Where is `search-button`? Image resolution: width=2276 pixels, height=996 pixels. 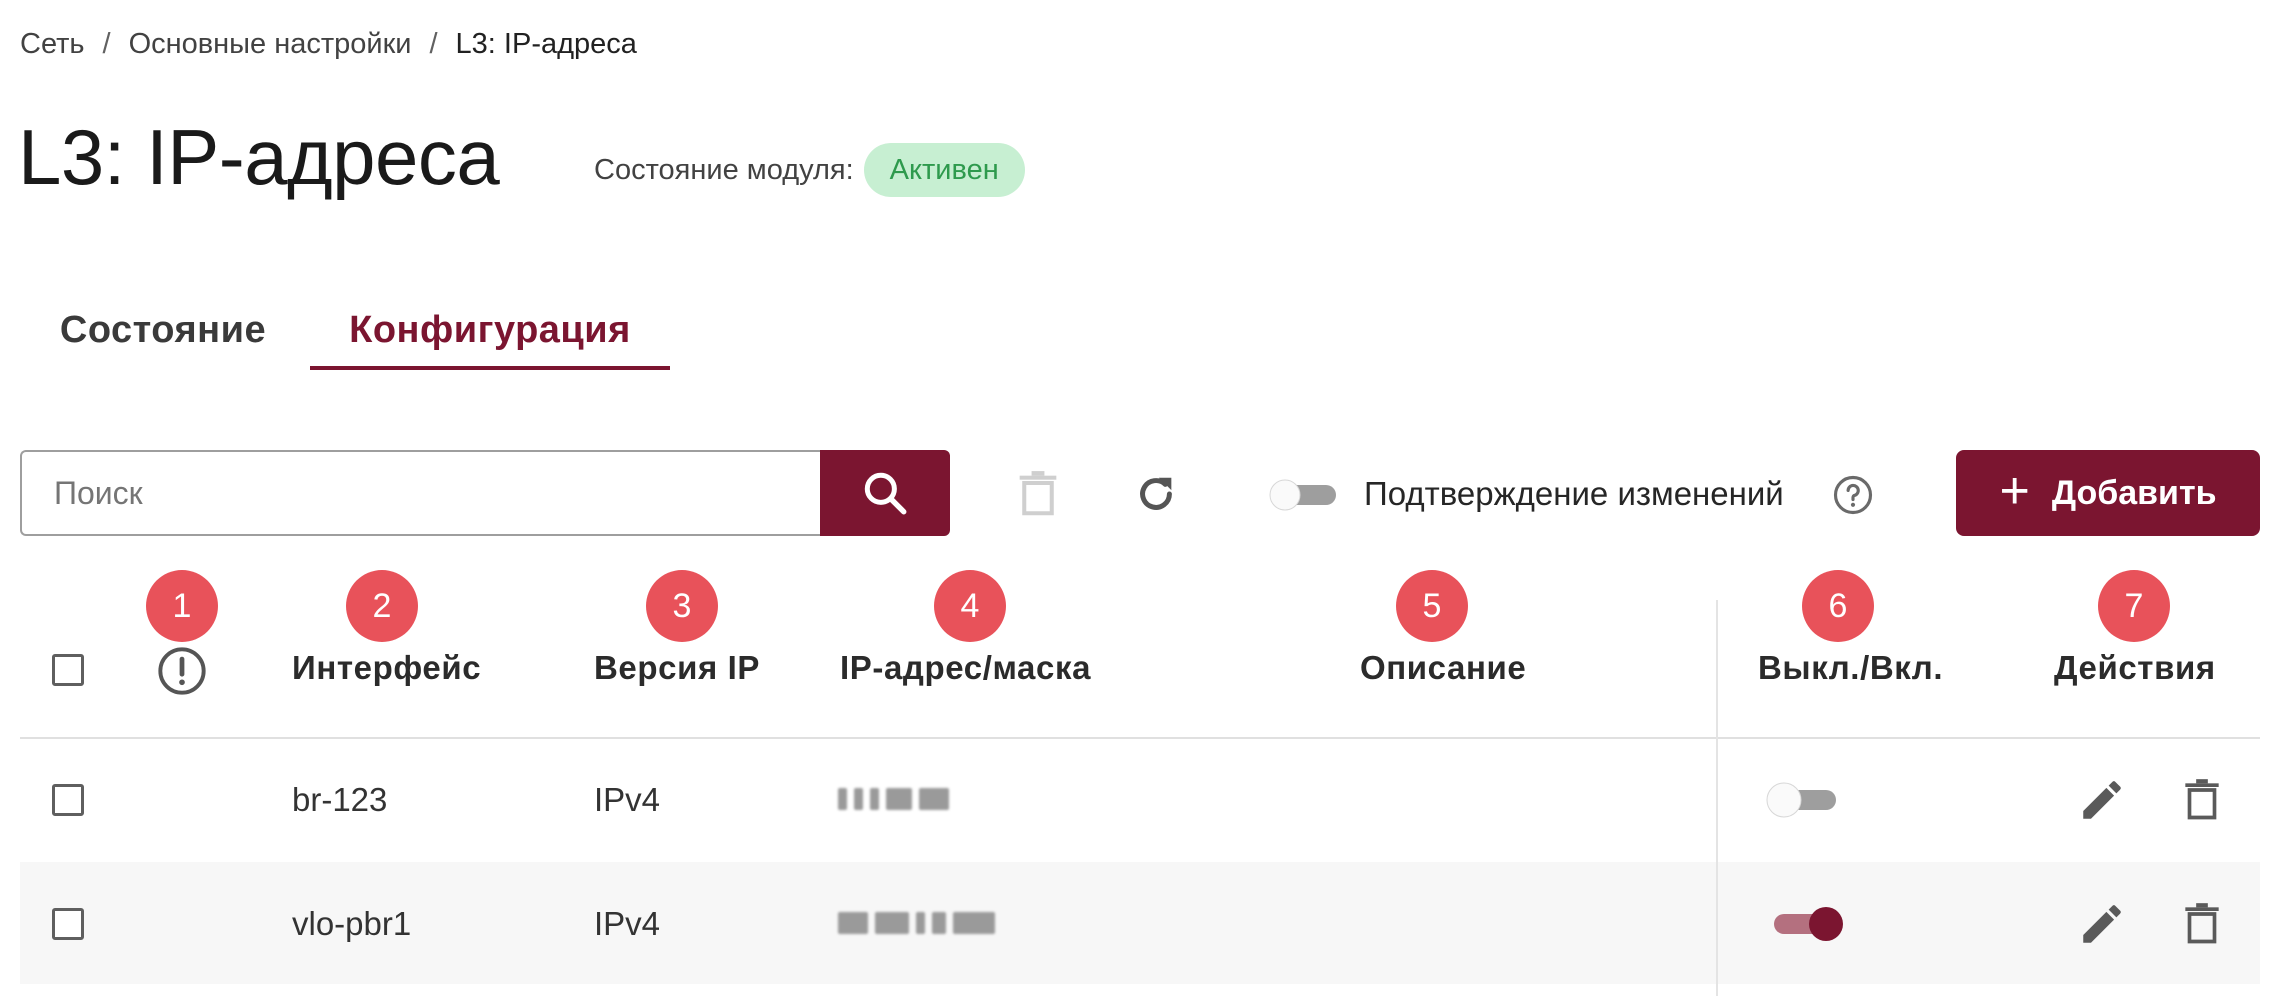
search-button is located at coordinates (885, 493).